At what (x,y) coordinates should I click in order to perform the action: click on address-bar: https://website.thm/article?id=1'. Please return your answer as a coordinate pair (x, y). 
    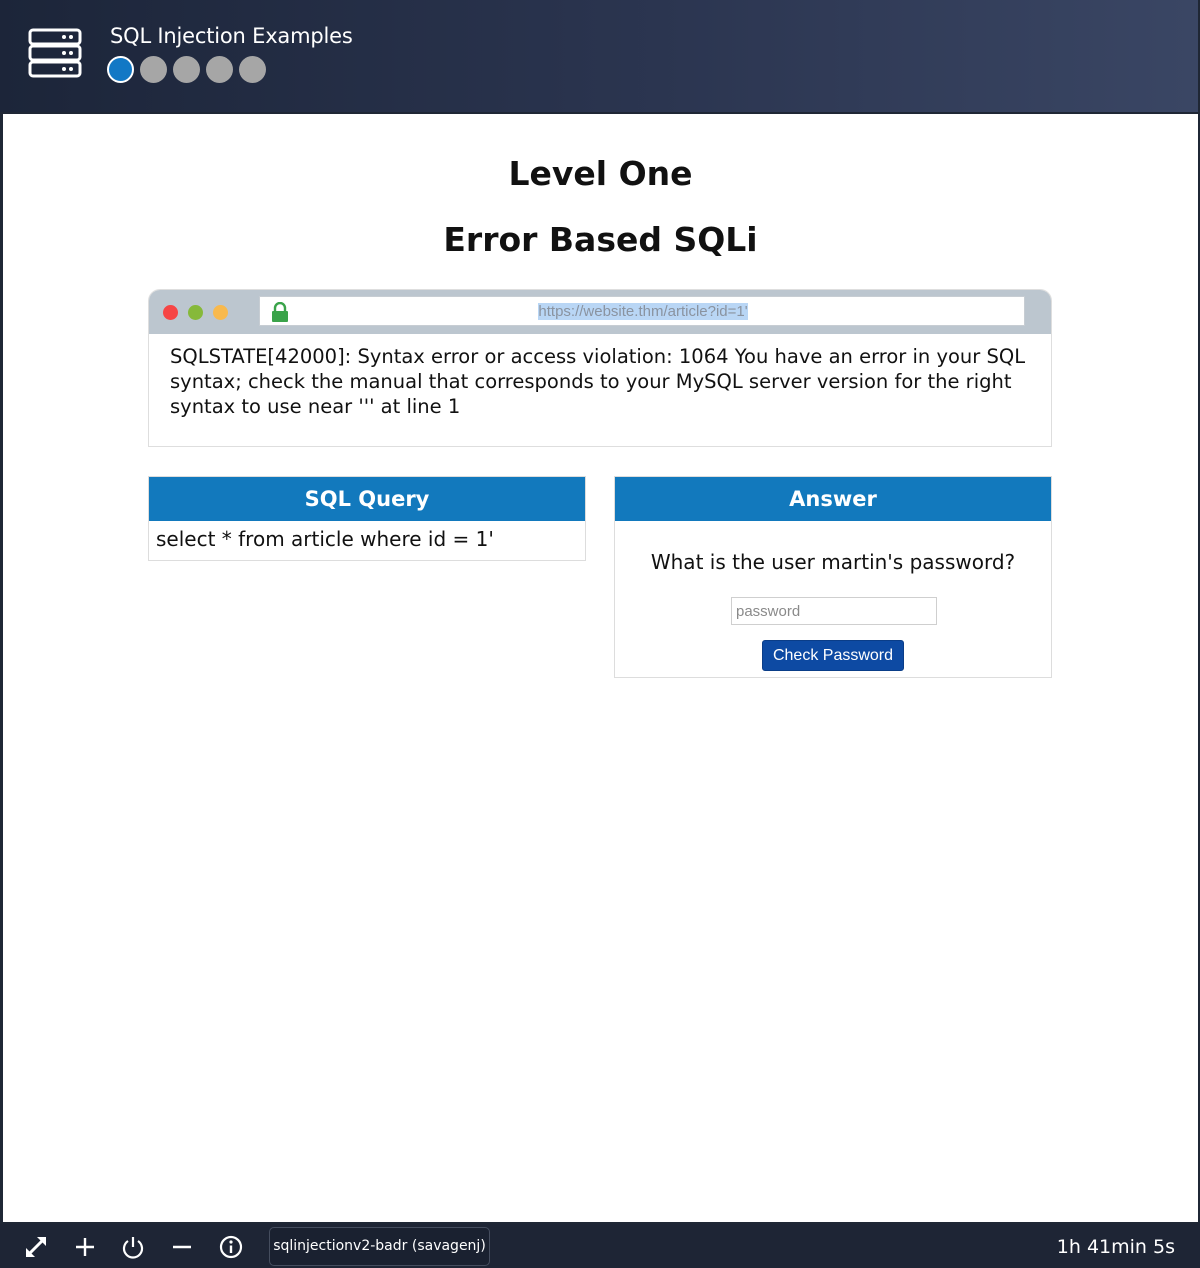
    Looking at the image, I should click on (642, 311).